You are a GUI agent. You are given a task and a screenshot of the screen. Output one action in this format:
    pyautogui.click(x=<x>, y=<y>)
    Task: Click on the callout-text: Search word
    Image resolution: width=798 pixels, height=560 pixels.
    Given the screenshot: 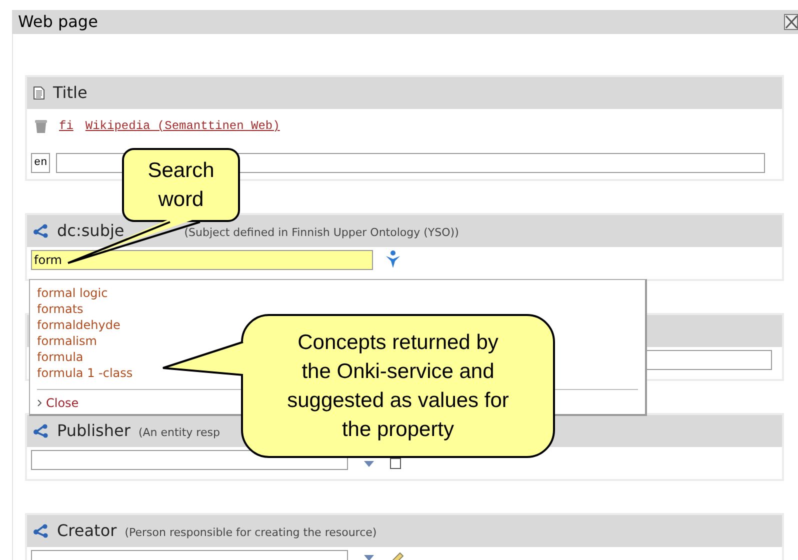 What is the action you would take?
    pyautogui.click(x=181, y=185)
    